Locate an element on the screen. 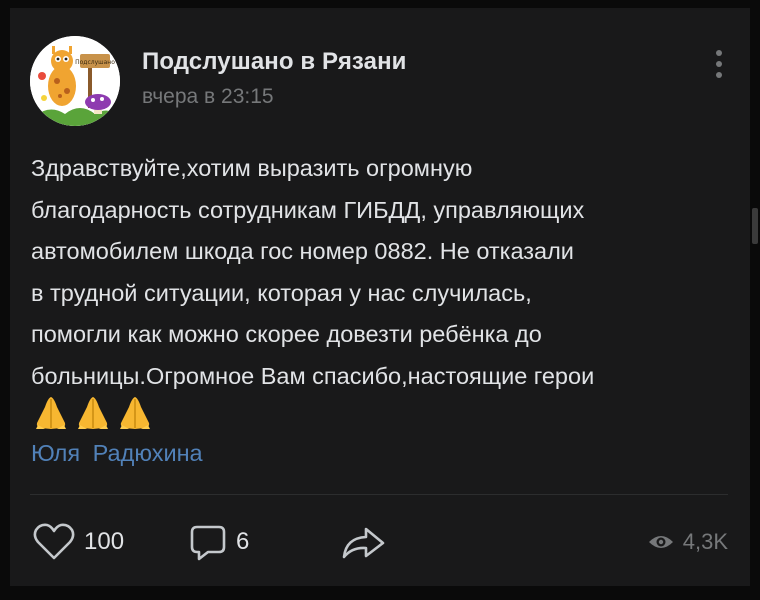  emoji-row is located at coordinates (93, 411).